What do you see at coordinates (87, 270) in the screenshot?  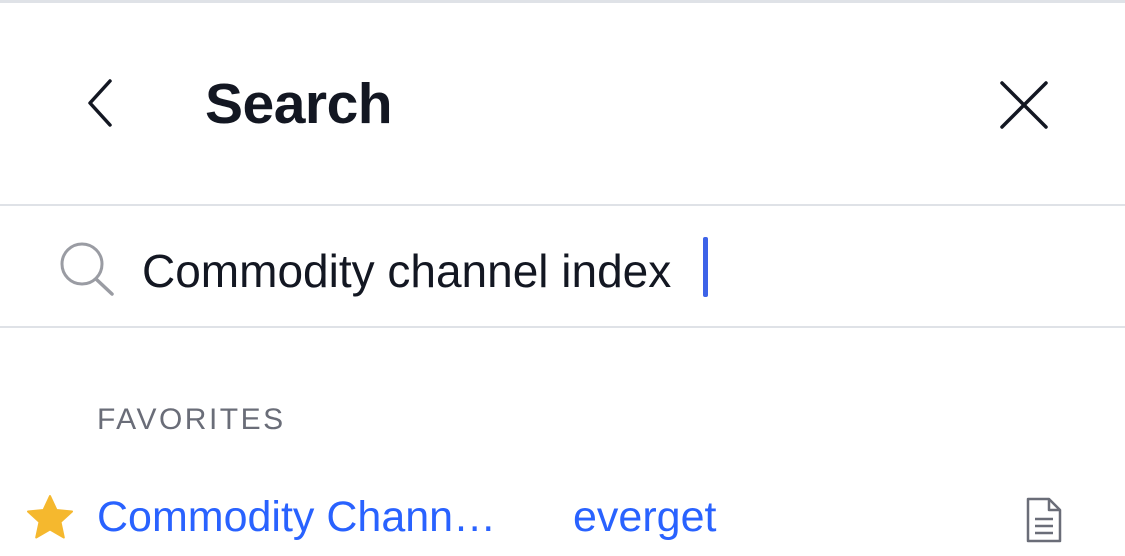 I see `search-icon` at bounding box center [87, 270].